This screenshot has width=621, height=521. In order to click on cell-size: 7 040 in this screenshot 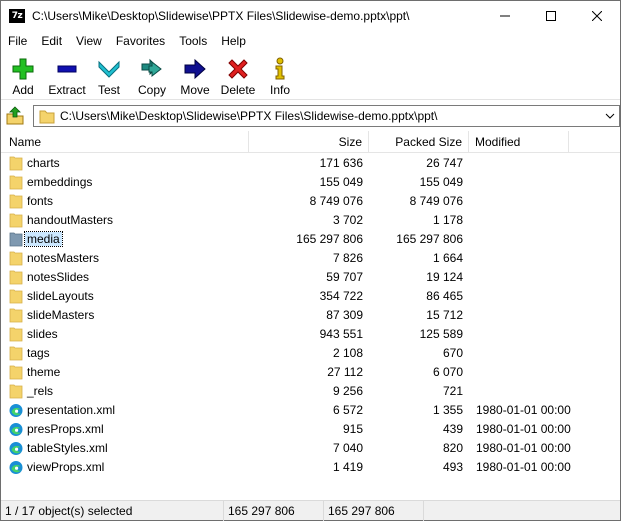, I will do `click(347, 448)`.